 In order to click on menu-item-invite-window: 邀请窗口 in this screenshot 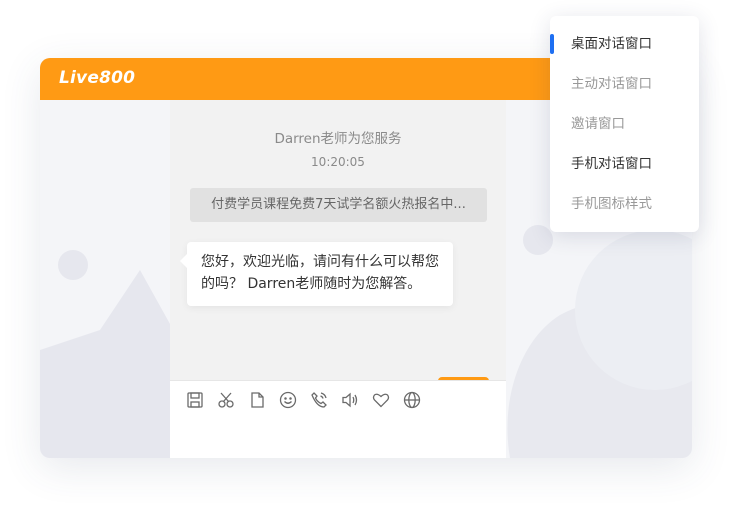, I will do `click(624, 124)`.